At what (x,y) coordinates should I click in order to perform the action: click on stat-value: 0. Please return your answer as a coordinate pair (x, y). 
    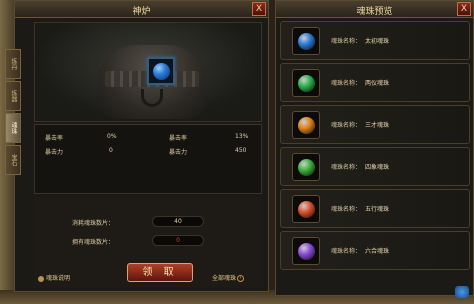
    Looking at the image, I should click on (111, 150).